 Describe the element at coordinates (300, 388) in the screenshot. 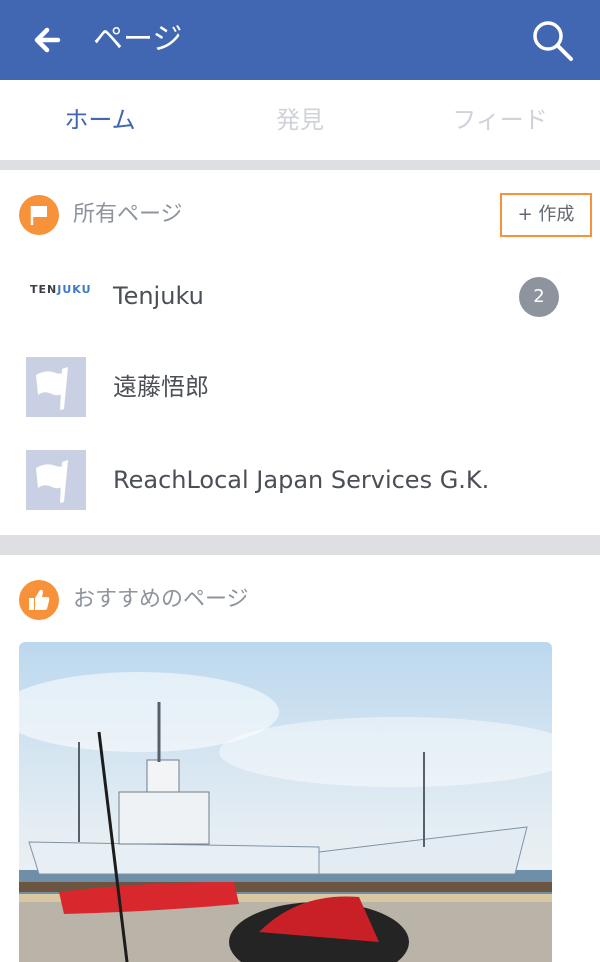

I see `owned-page-item: 遠藤悟郎` at that location.